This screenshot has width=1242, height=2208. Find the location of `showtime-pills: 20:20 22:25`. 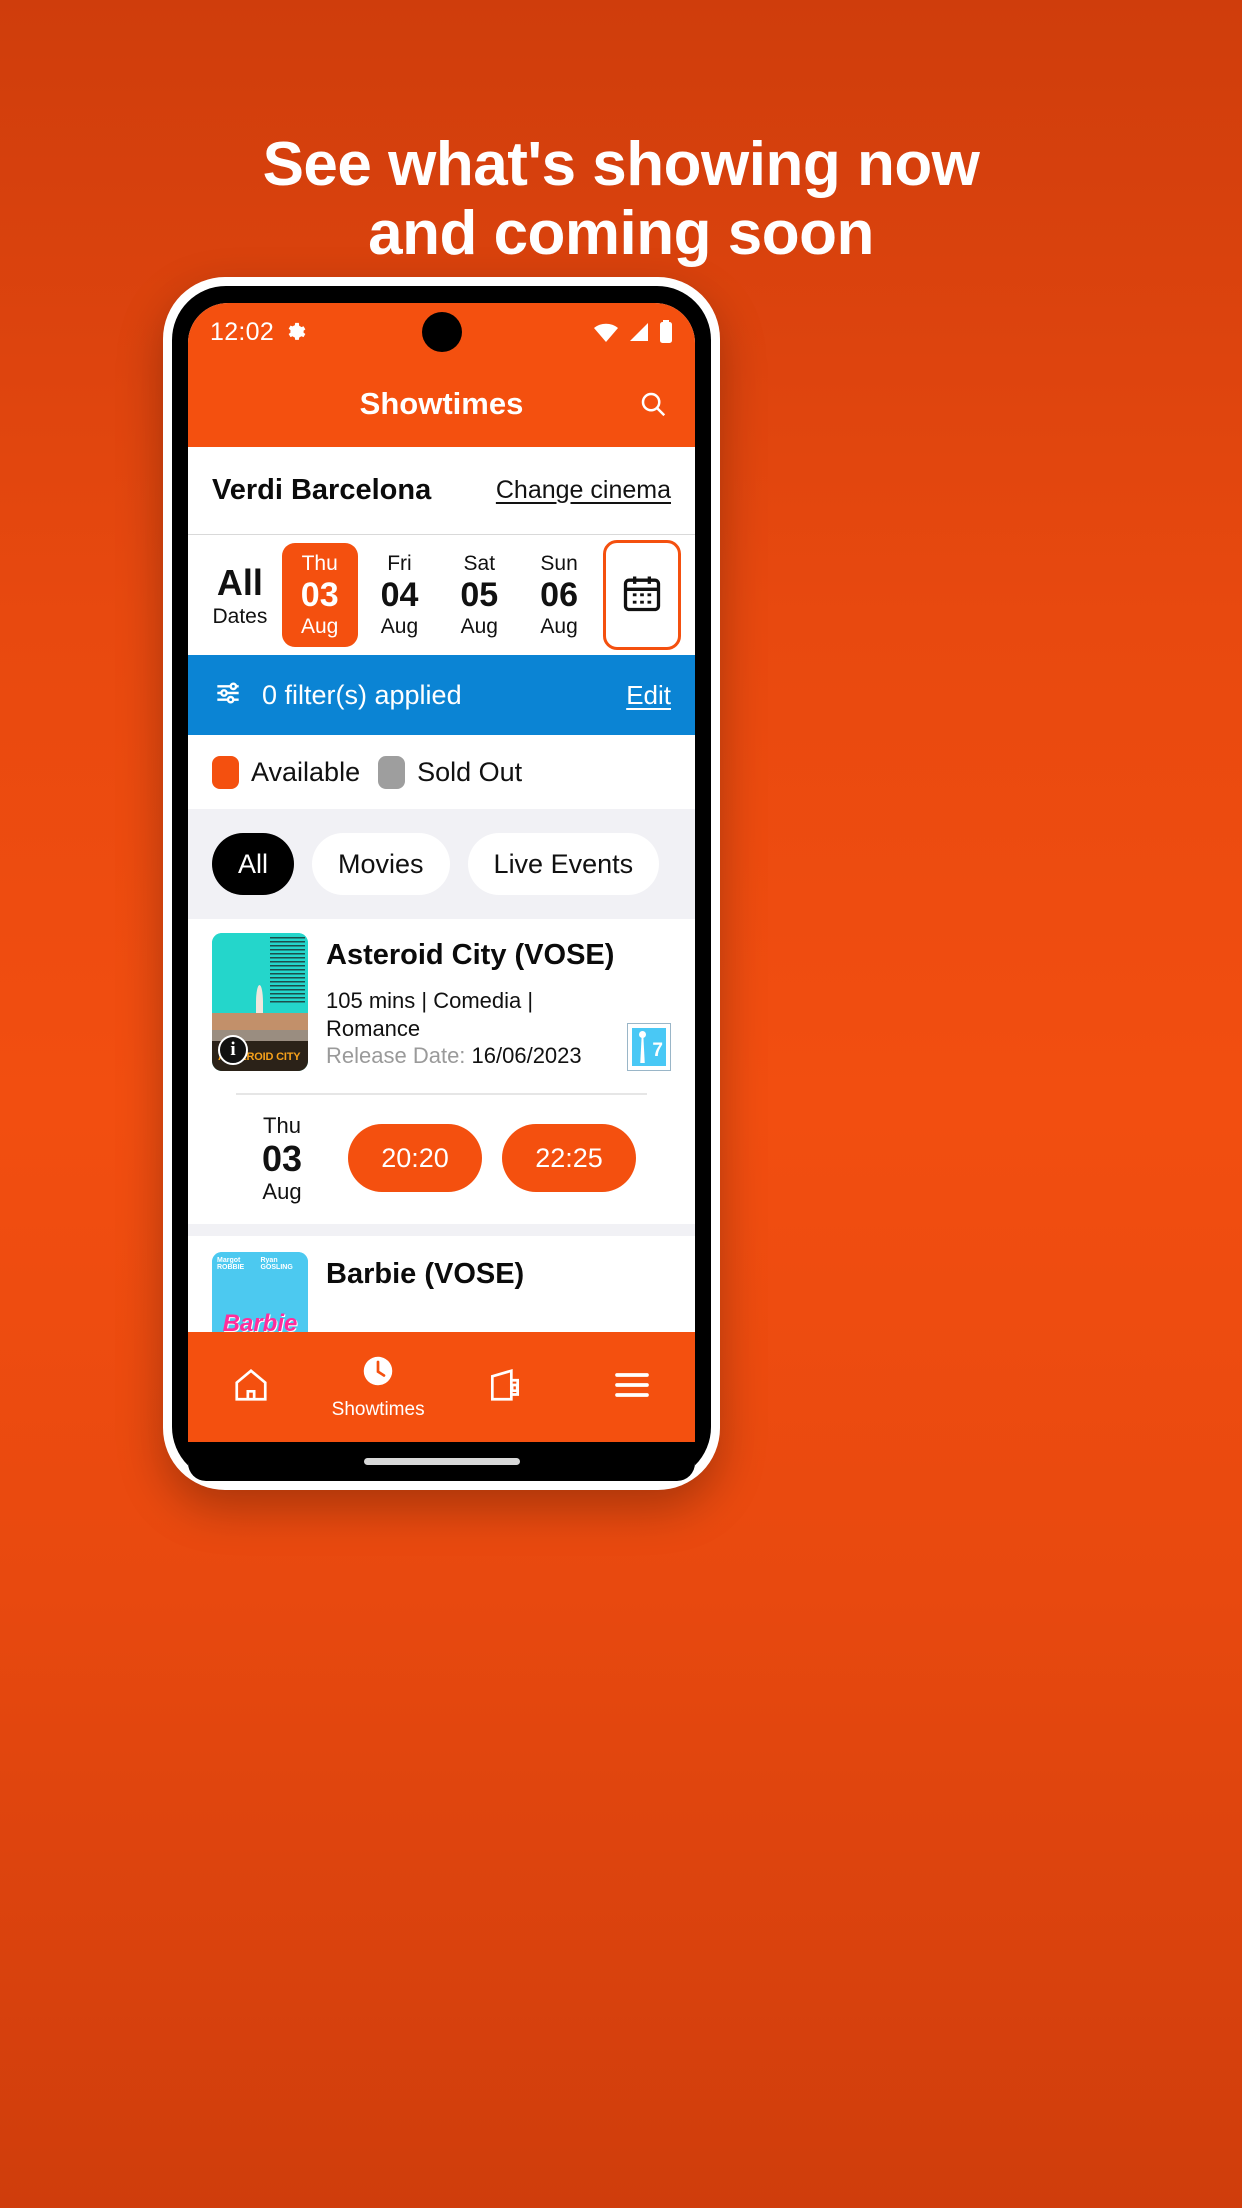

showtime-pills: 20:20 22:25 is located at coordinates (492, 1158).